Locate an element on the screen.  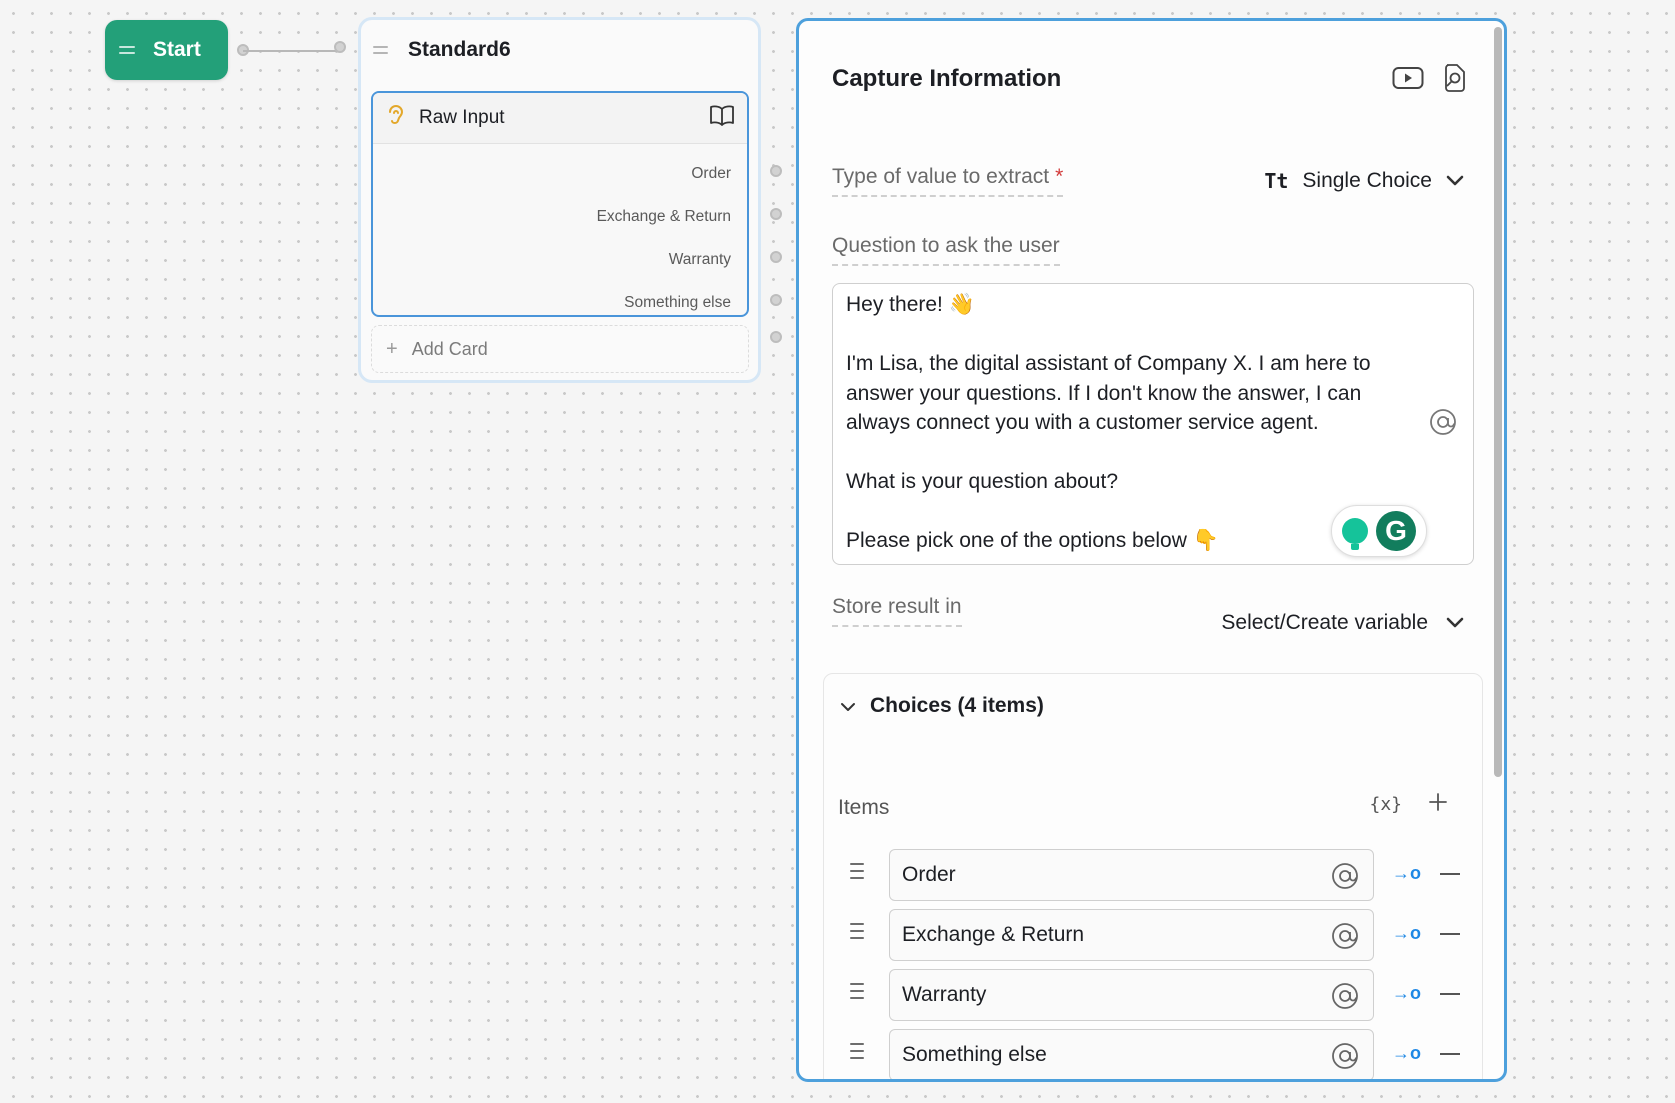
store-result-label: Store result in is located at coordinates (897, 611).